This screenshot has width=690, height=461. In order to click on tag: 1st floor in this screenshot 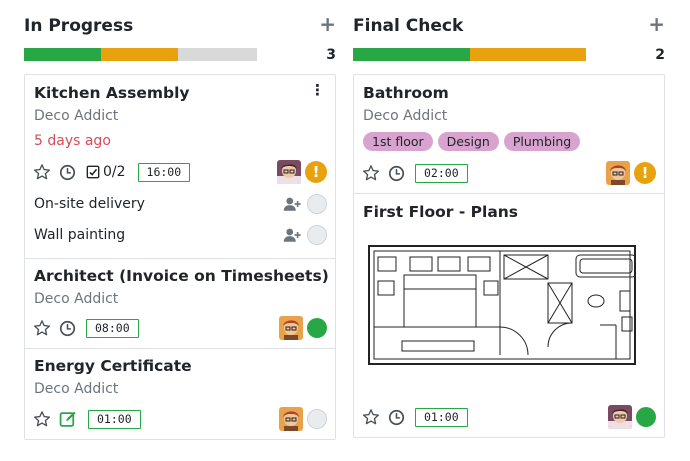, I will do `click(398, 141)`.